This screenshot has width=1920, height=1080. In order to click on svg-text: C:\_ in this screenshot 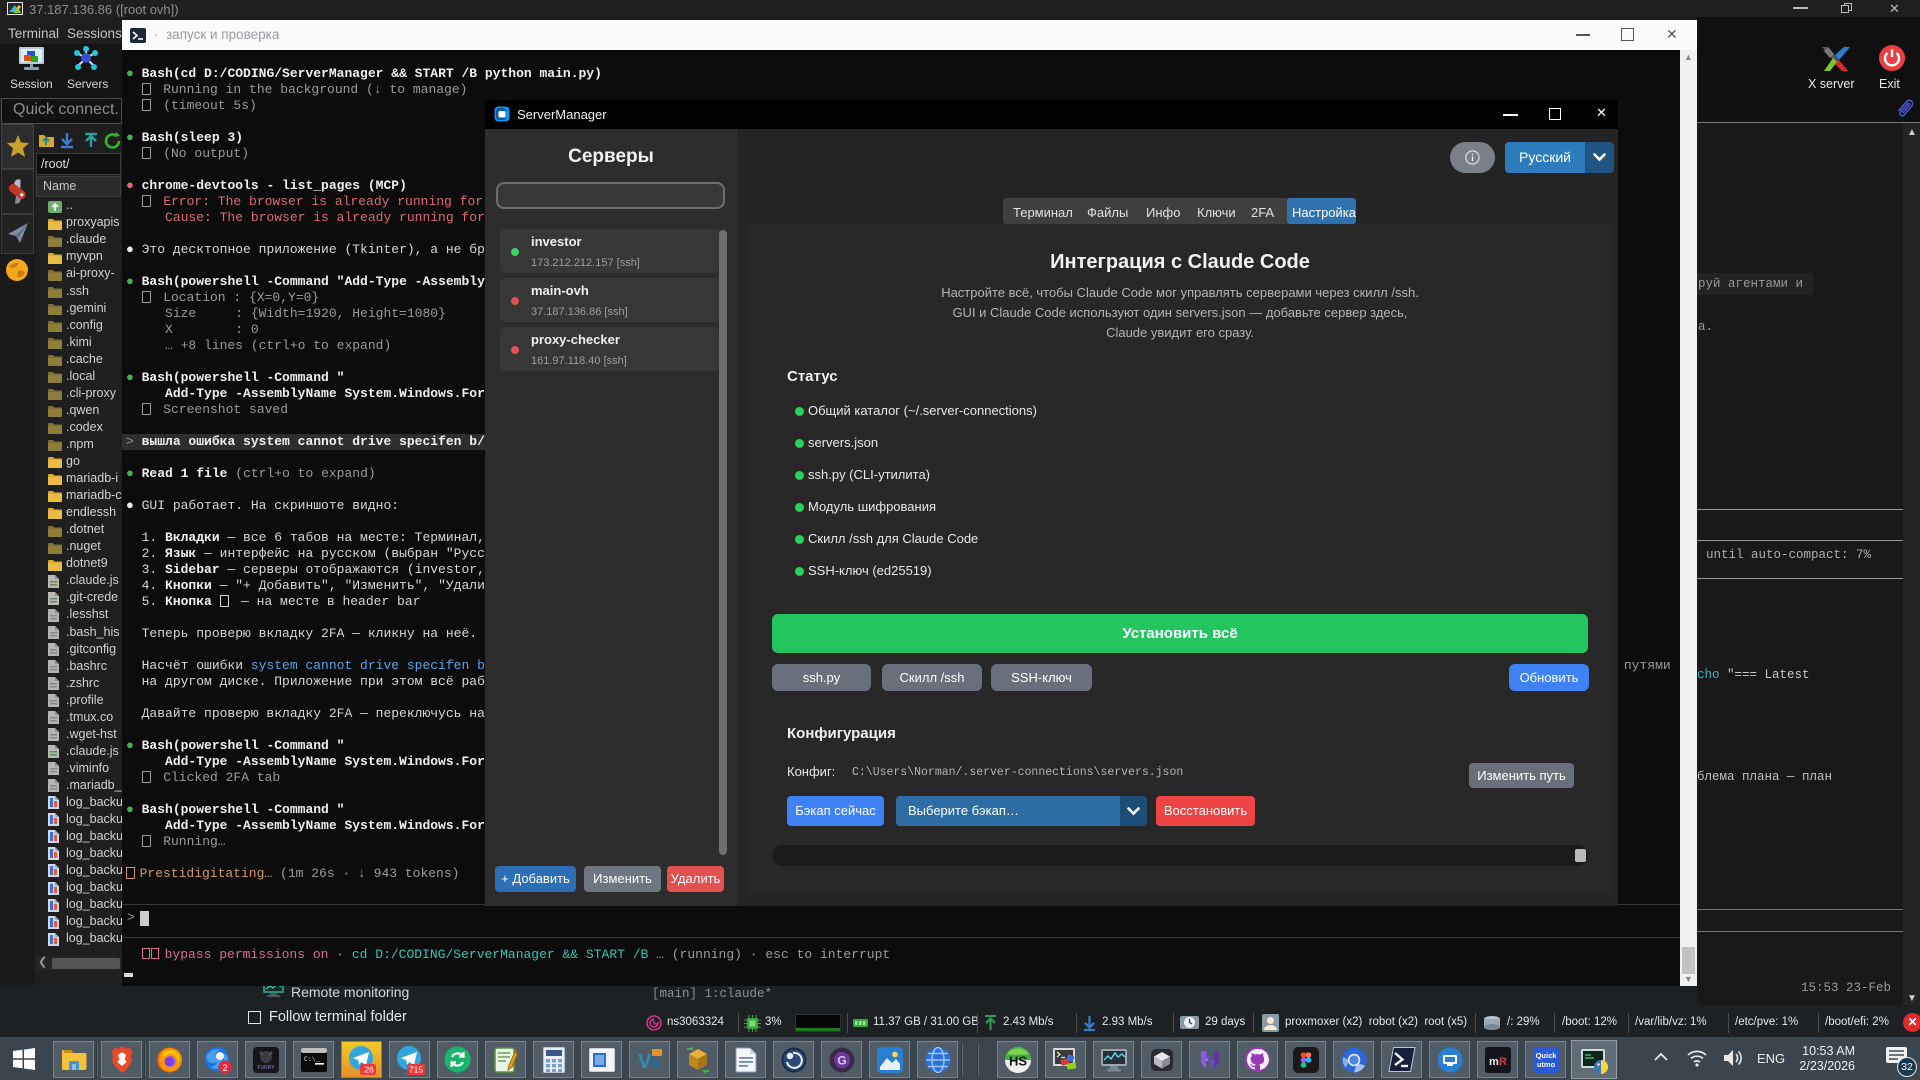, I will do `click(312, 1059)`.